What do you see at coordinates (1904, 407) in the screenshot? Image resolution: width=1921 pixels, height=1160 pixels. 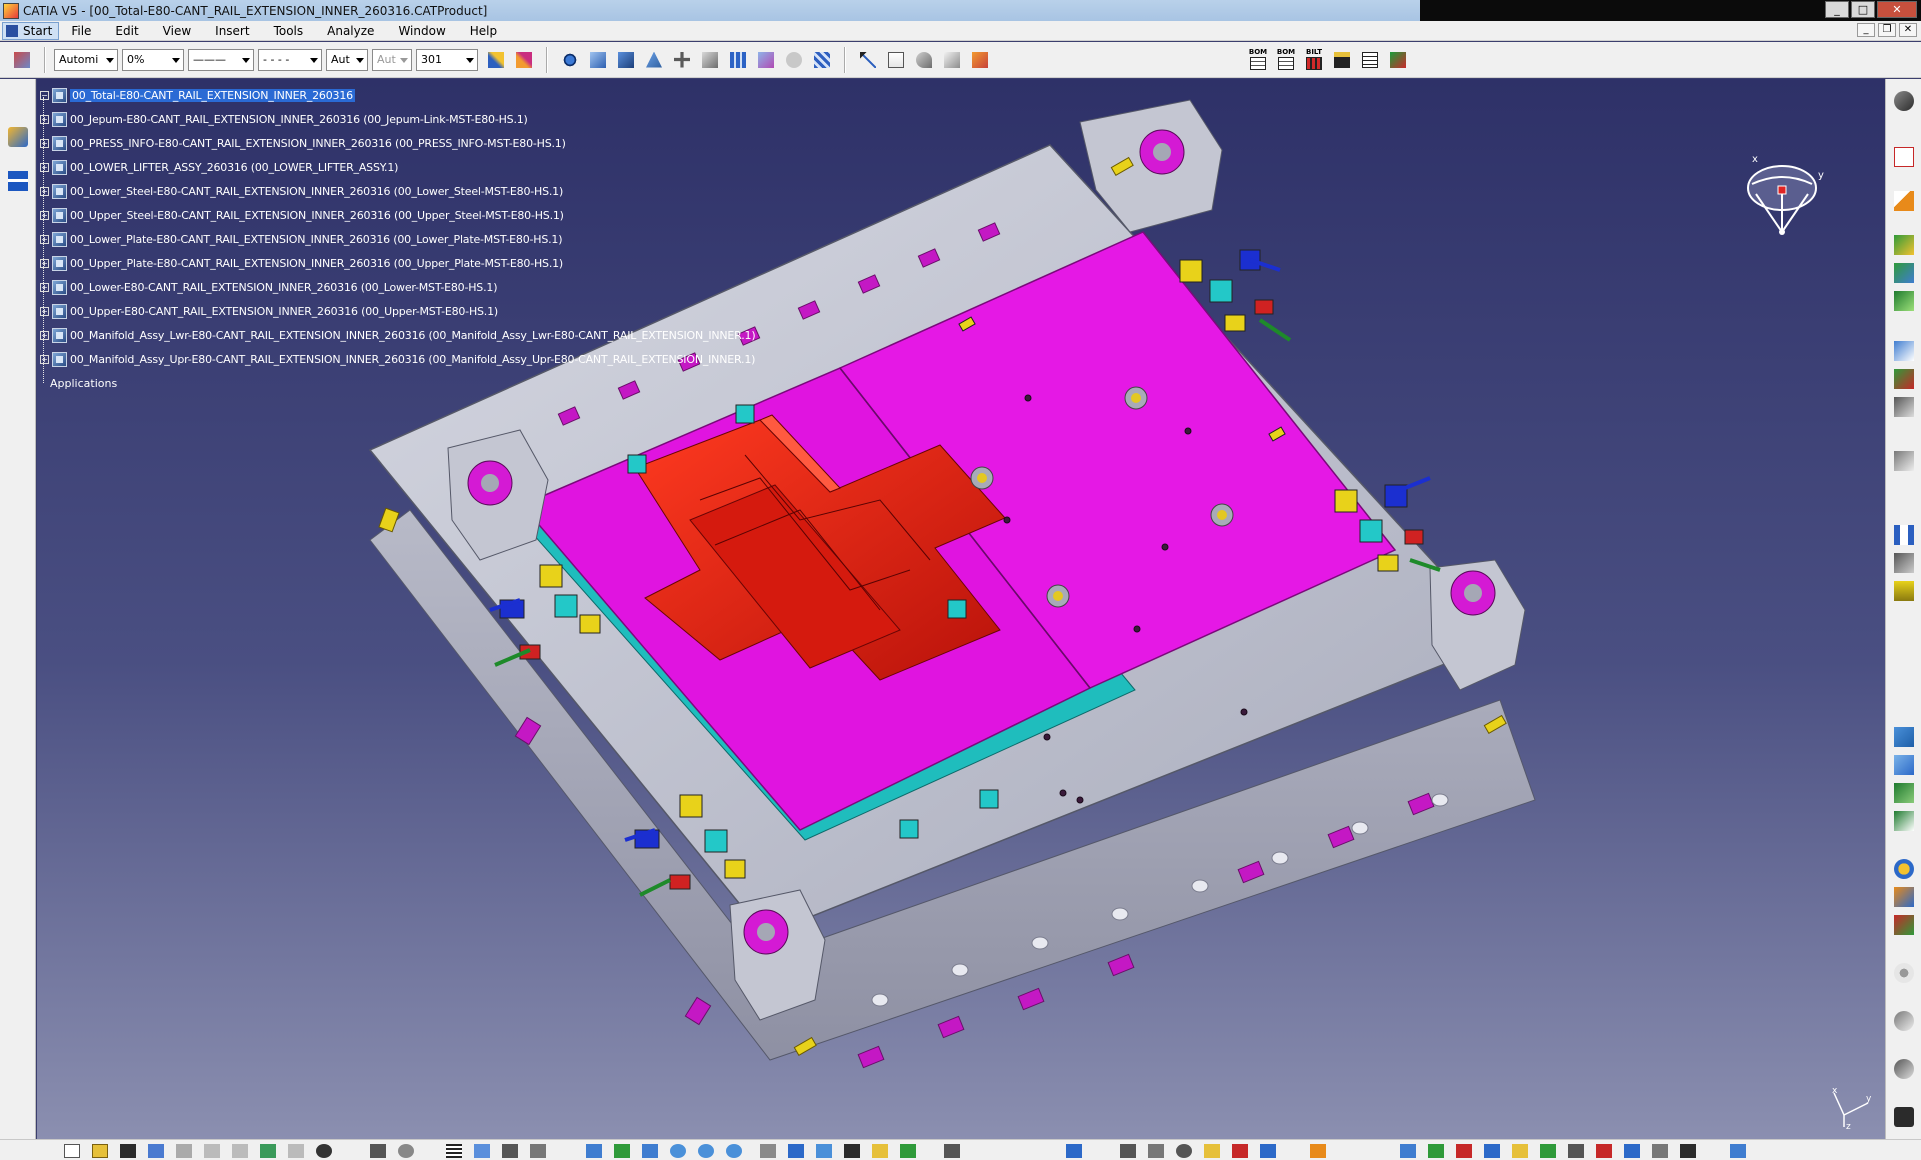 I see `explode-icon` at bounding box center [1904, 407].